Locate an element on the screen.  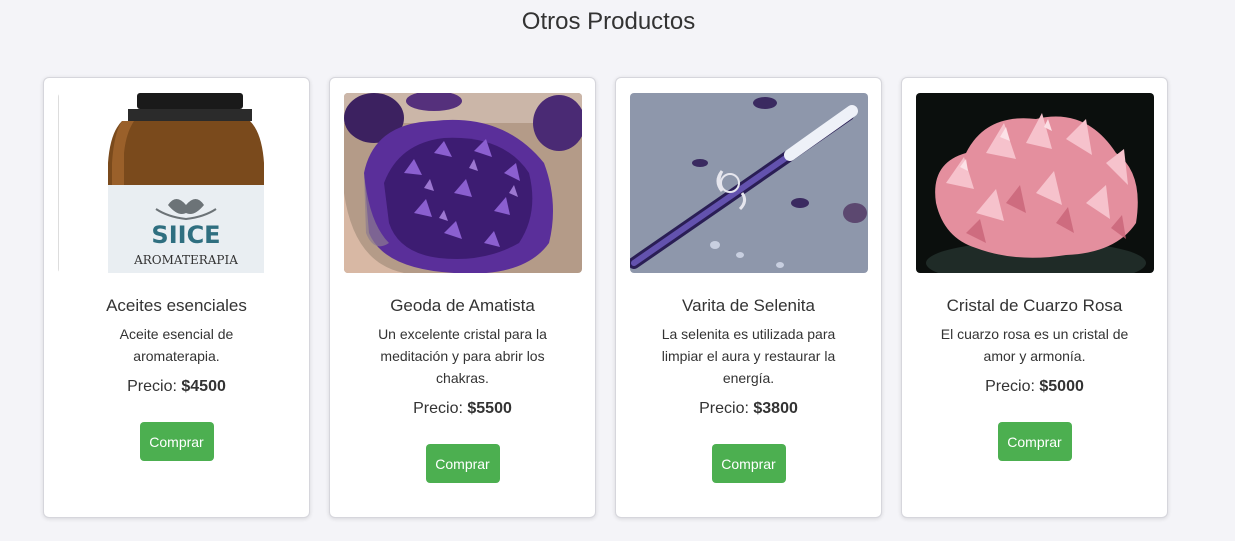
product-image-cuarzo is located at coordinates (1034, 183).